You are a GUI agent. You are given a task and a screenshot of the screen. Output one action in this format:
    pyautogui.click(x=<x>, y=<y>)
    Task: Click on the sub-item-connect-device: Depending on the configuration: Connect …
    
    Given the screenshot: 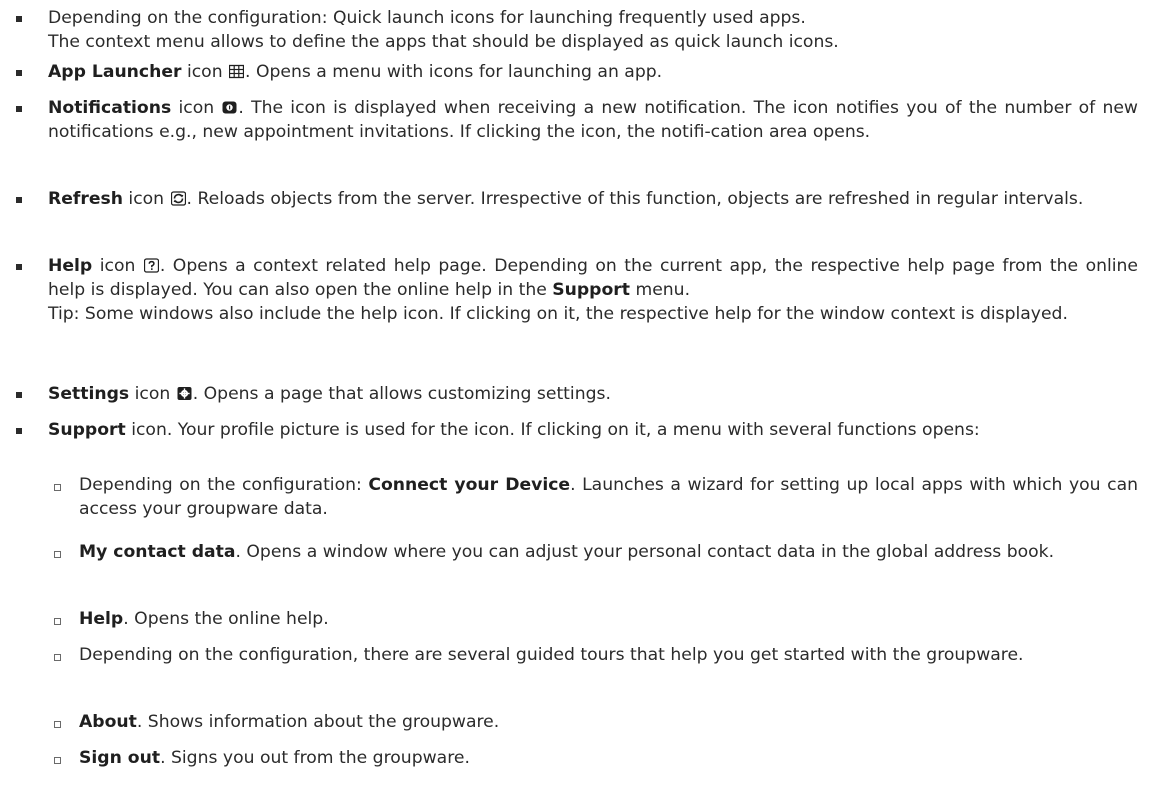 What is the action you would take?
    pyautogui.click(x=608, y=497)
    